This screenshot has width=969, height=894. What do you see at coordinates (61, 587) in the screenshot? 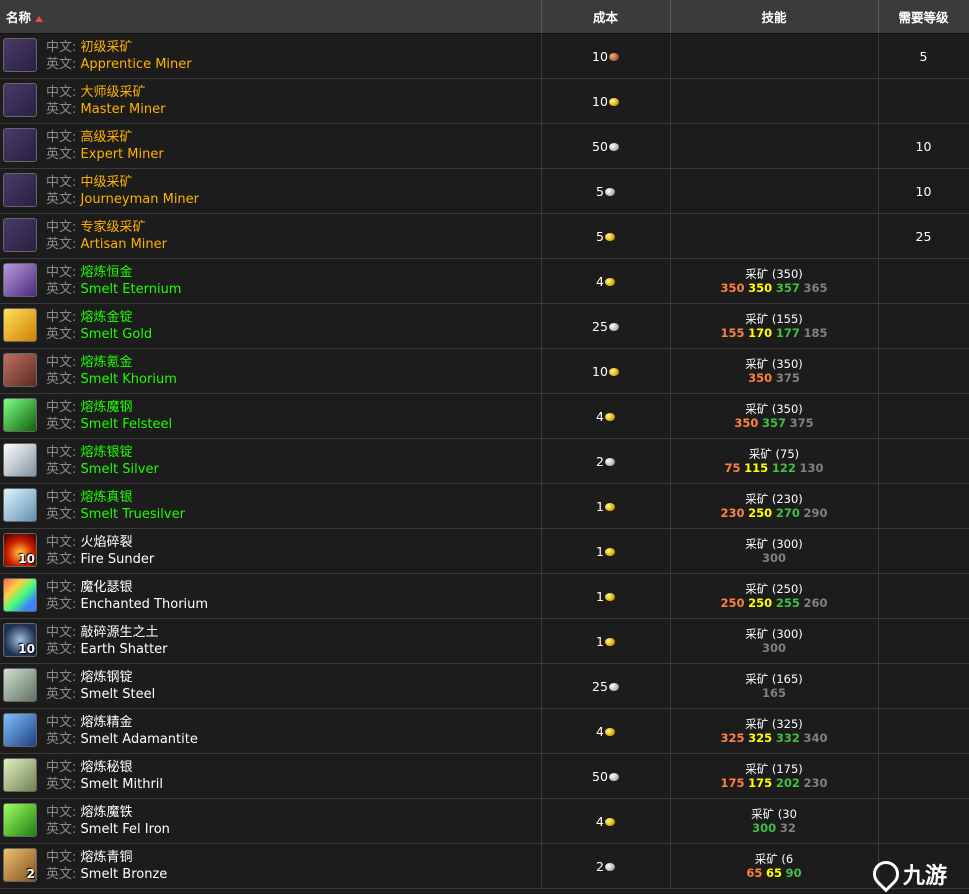
I see `cn-label: 中文:` at bounding box center [61, 587].